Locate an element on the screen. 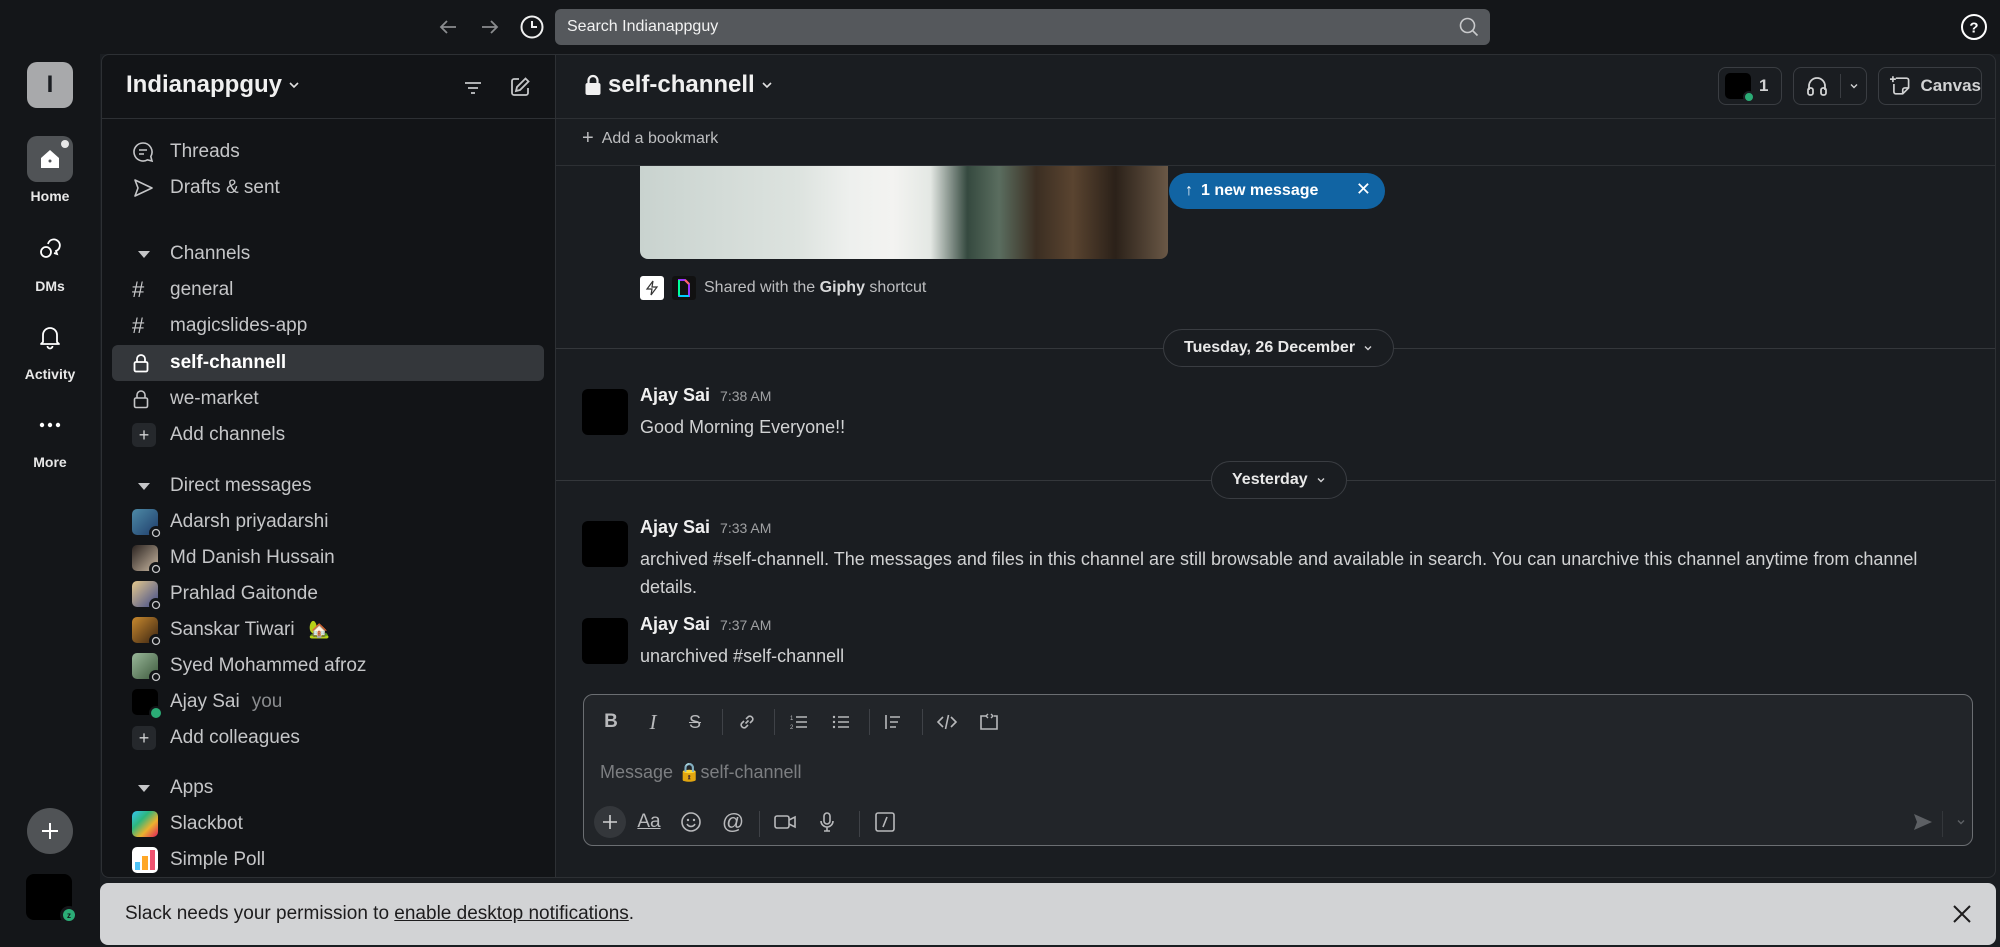  send-options-button is located at coordinates (1961, 822).